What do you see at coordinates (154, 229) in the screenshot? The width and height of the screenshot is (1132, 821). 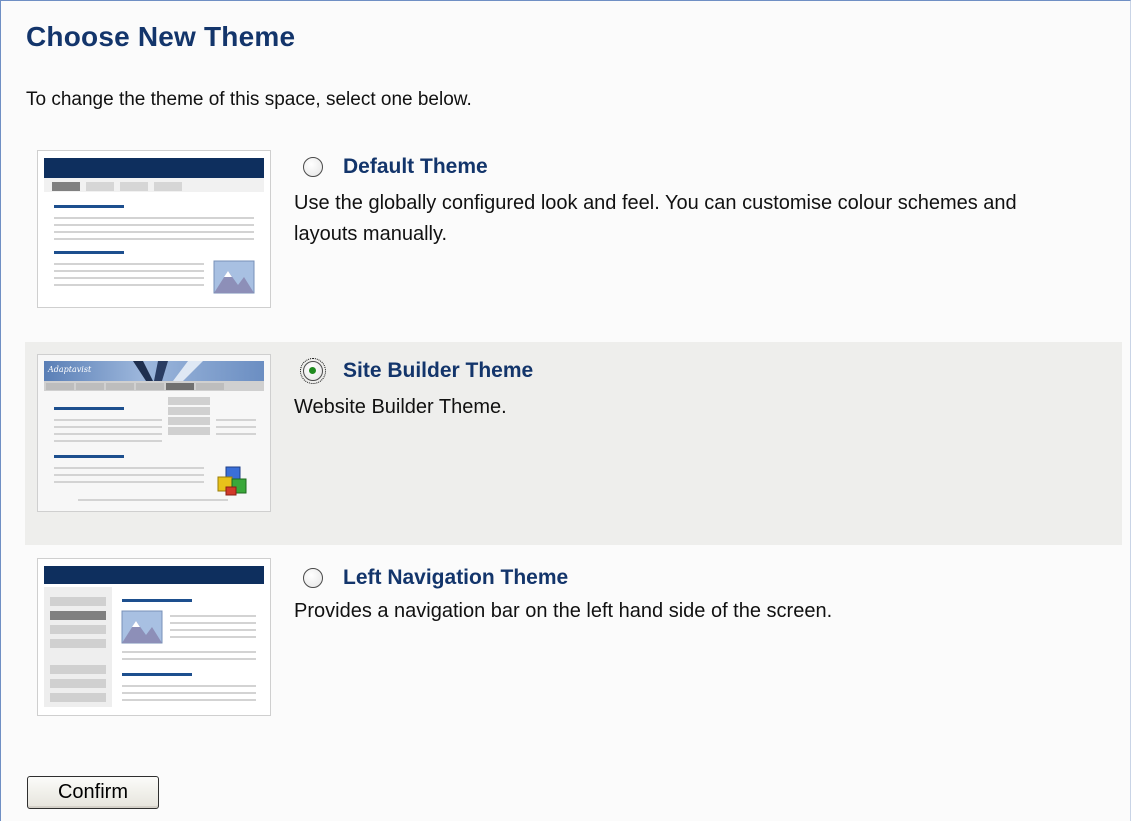 I see `default-theme-preview` at bounding box center [154, 229].